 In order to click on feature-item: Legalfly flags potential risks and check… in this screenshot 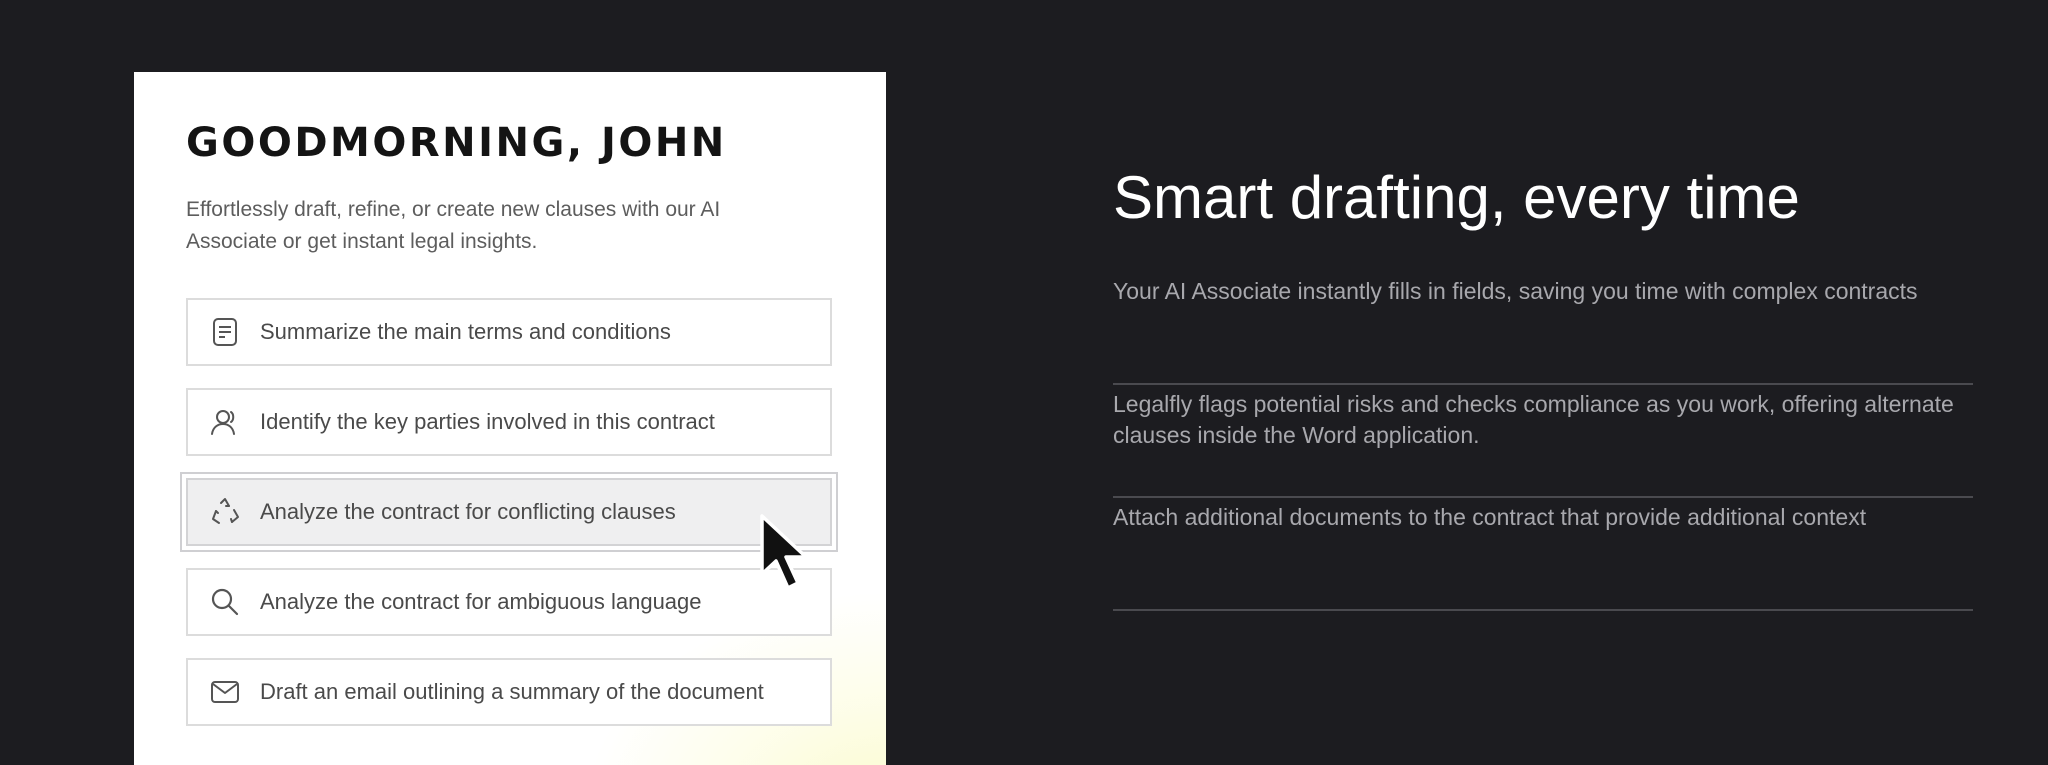, I will do `click(1543, 441)`.